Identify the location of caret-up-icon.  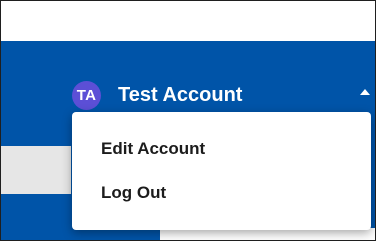
(365, 92).